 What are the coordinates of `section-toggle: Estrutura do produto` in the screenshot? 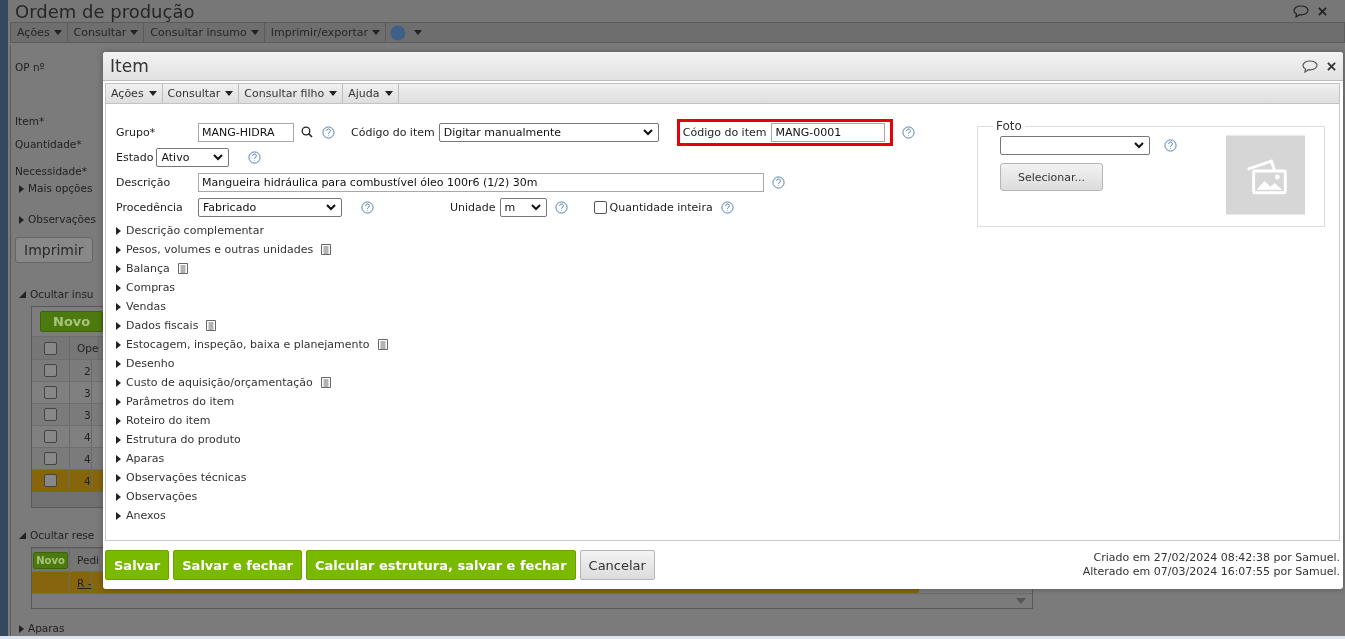 It's located at (183, 439).